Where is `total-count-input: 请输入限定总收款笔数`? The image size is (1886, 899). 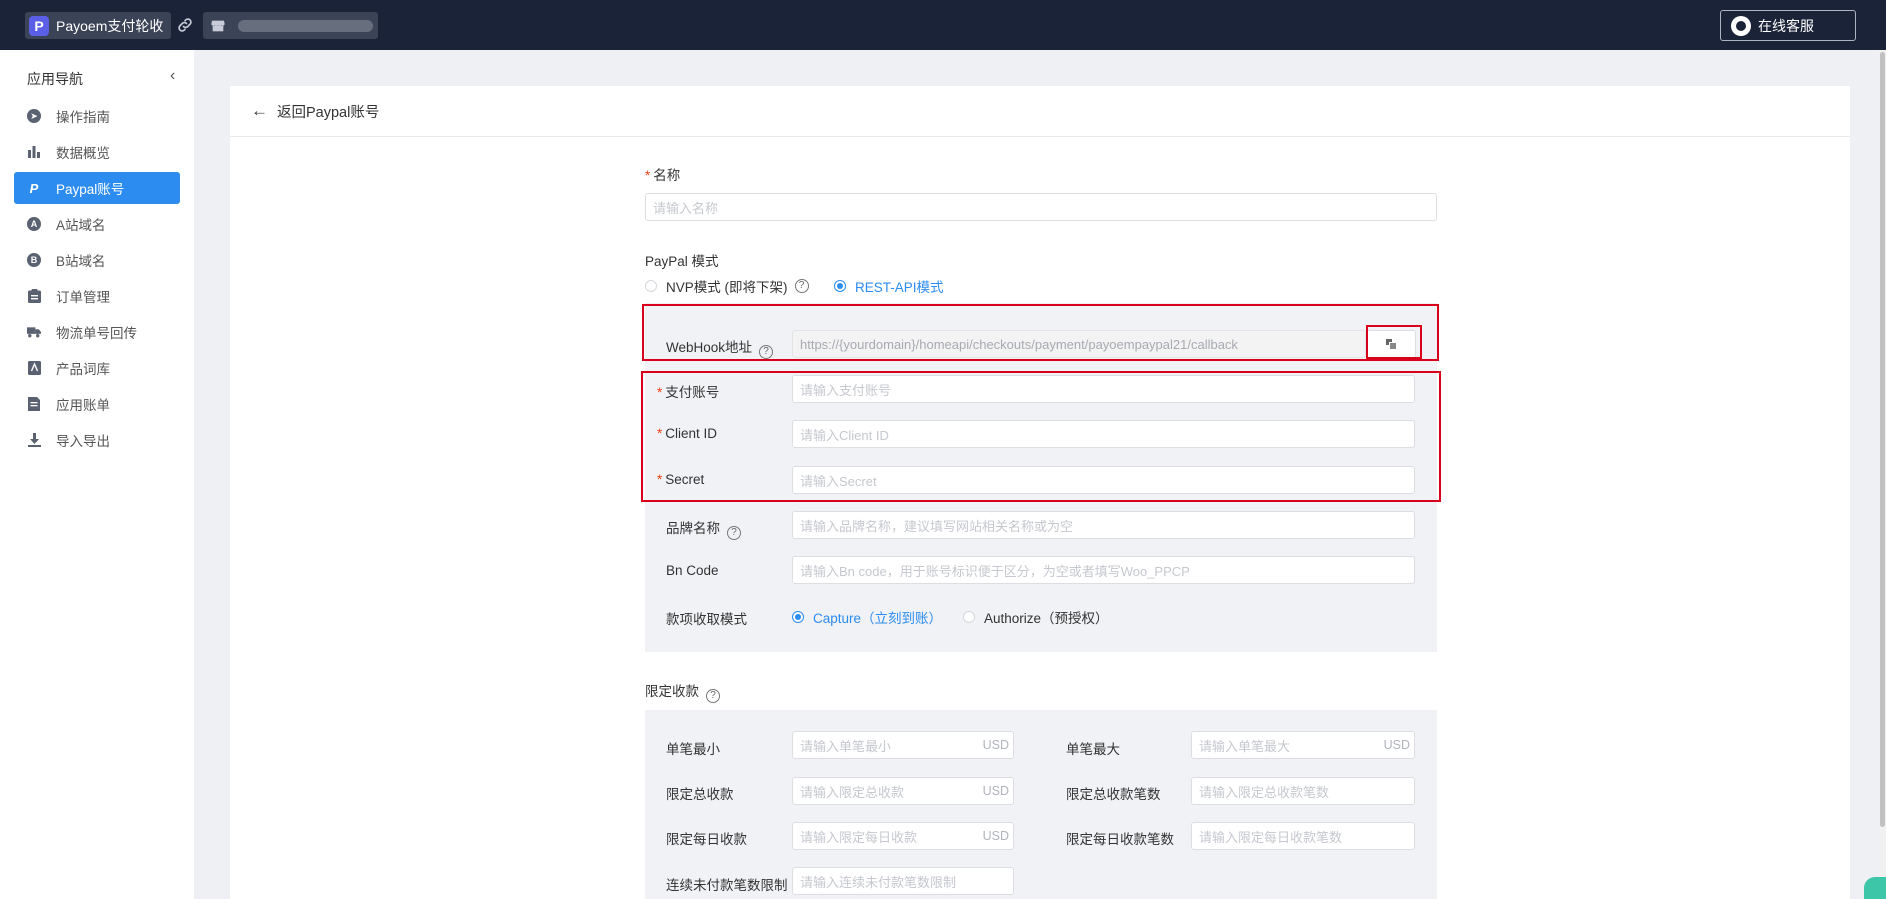 total-count-input: 请输入限定总收款笔数 is located at coordinates (1303, 791).